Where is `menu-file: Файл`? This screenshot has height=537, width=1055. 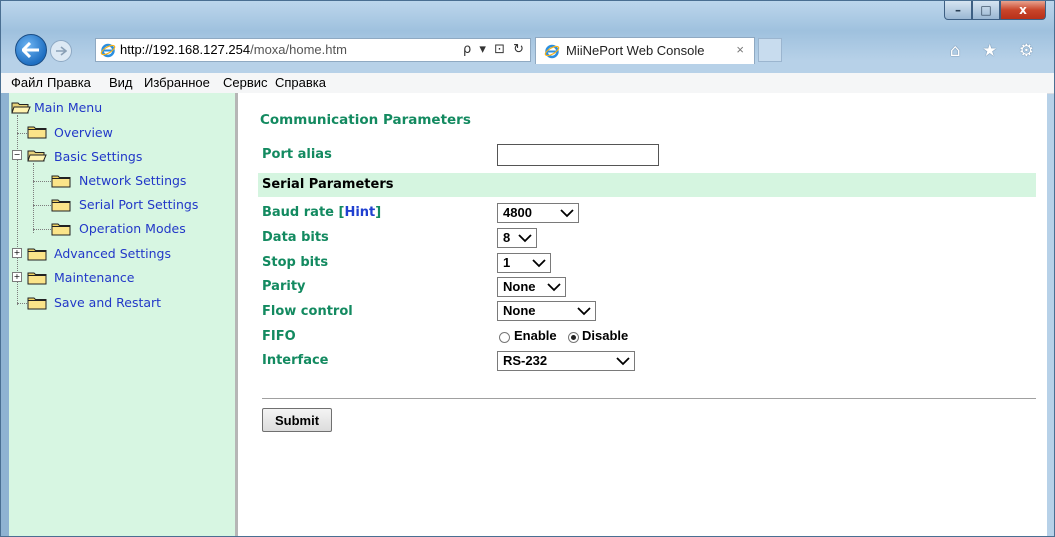
menu-file: Файл is located at coordinates (27, 82).